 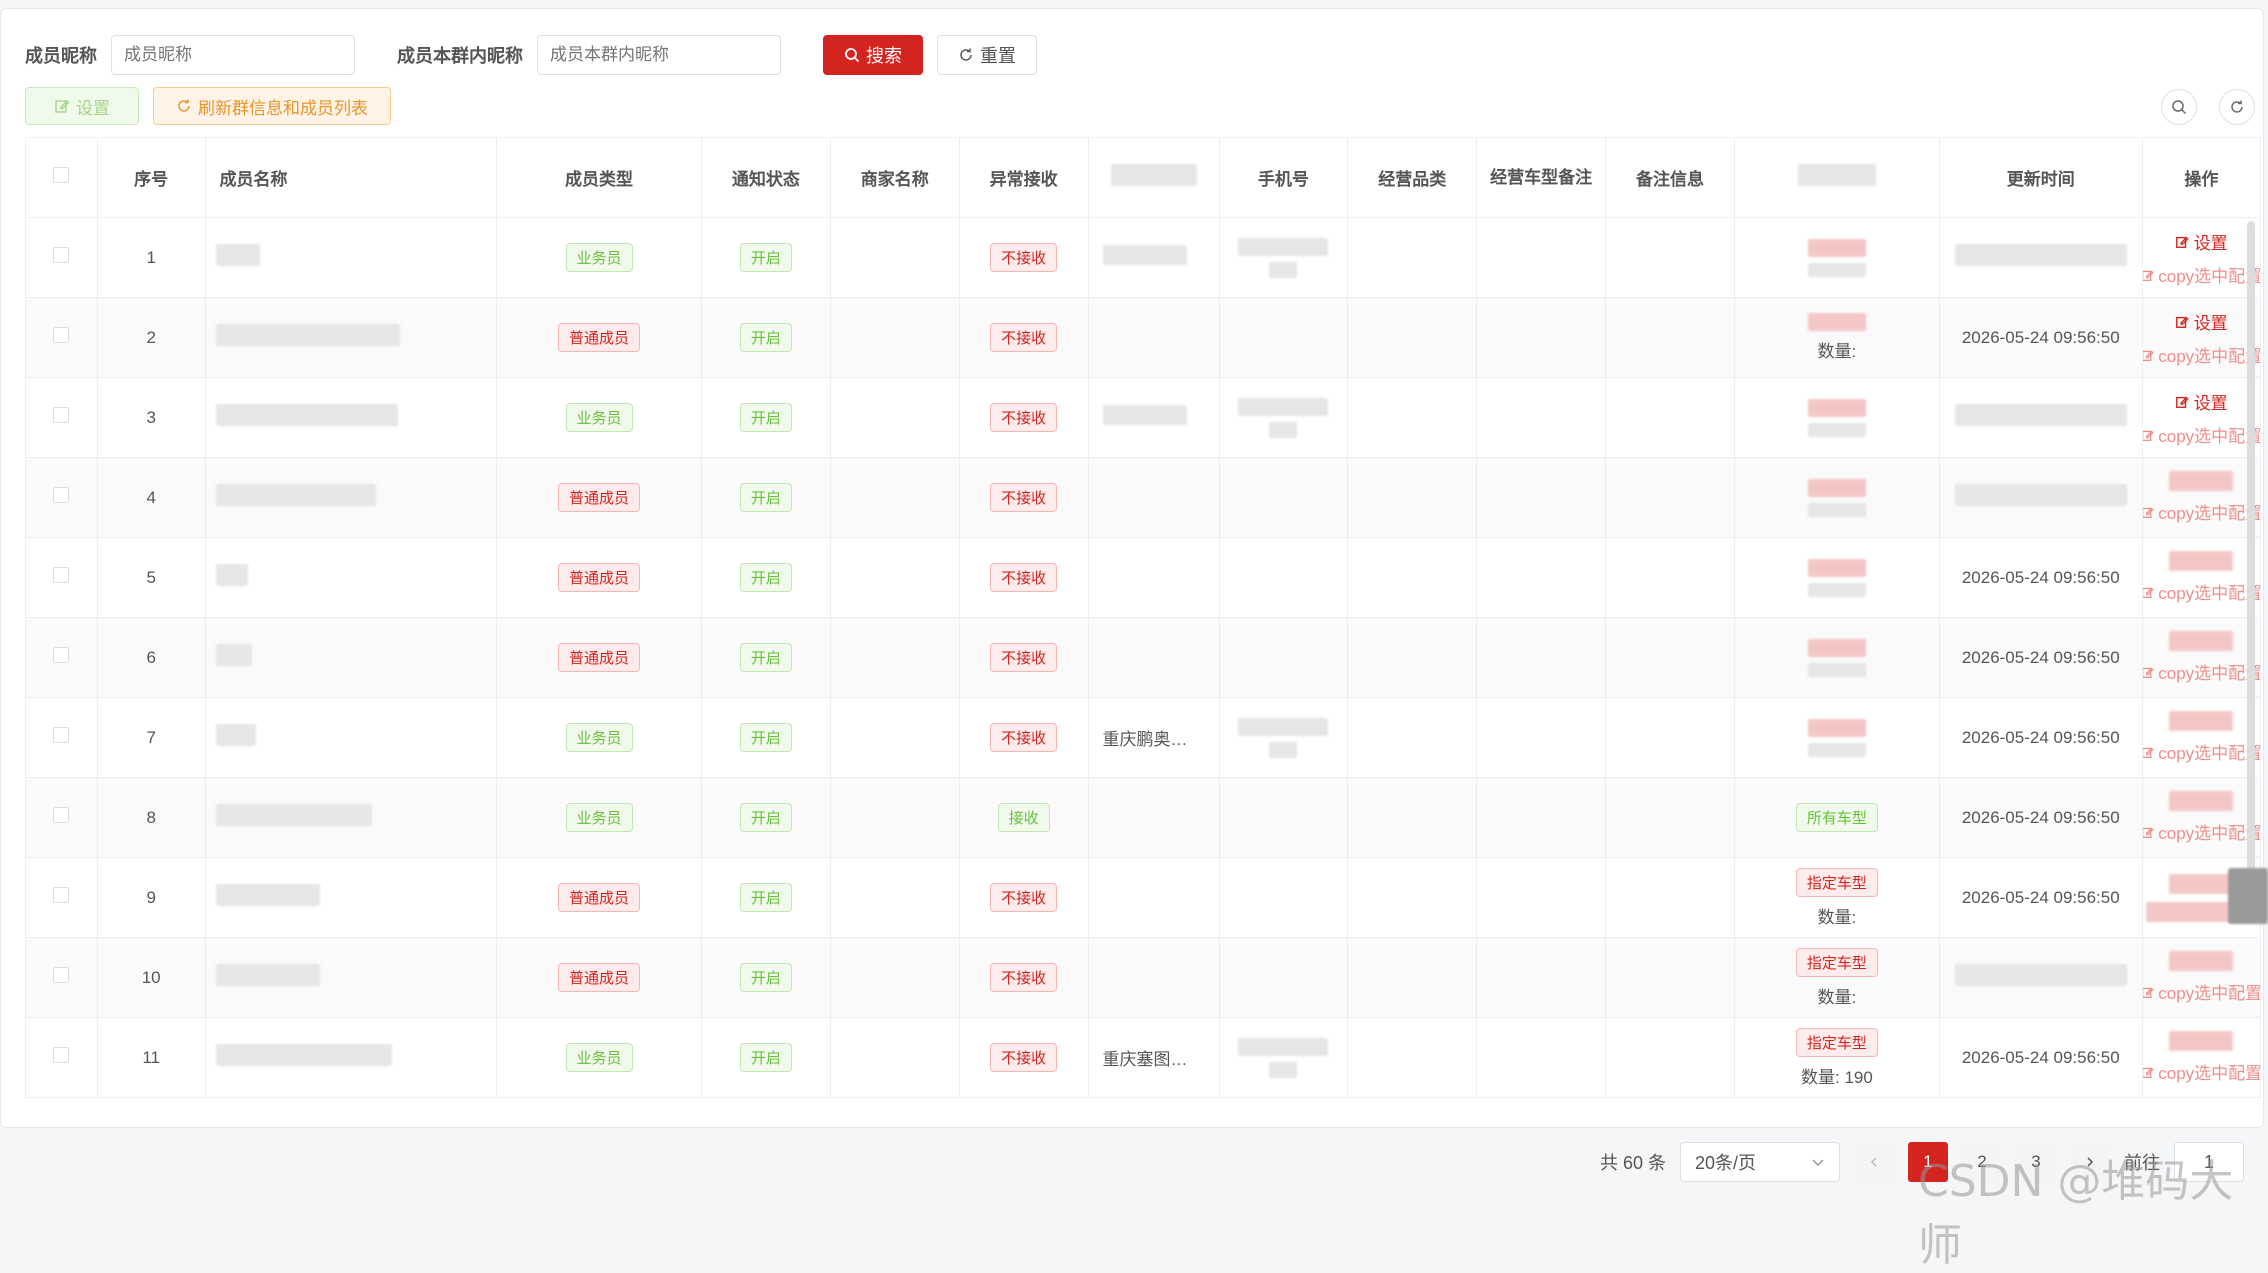 I want to click on jump-page-input: 1, so click(x=2209, y=1162).